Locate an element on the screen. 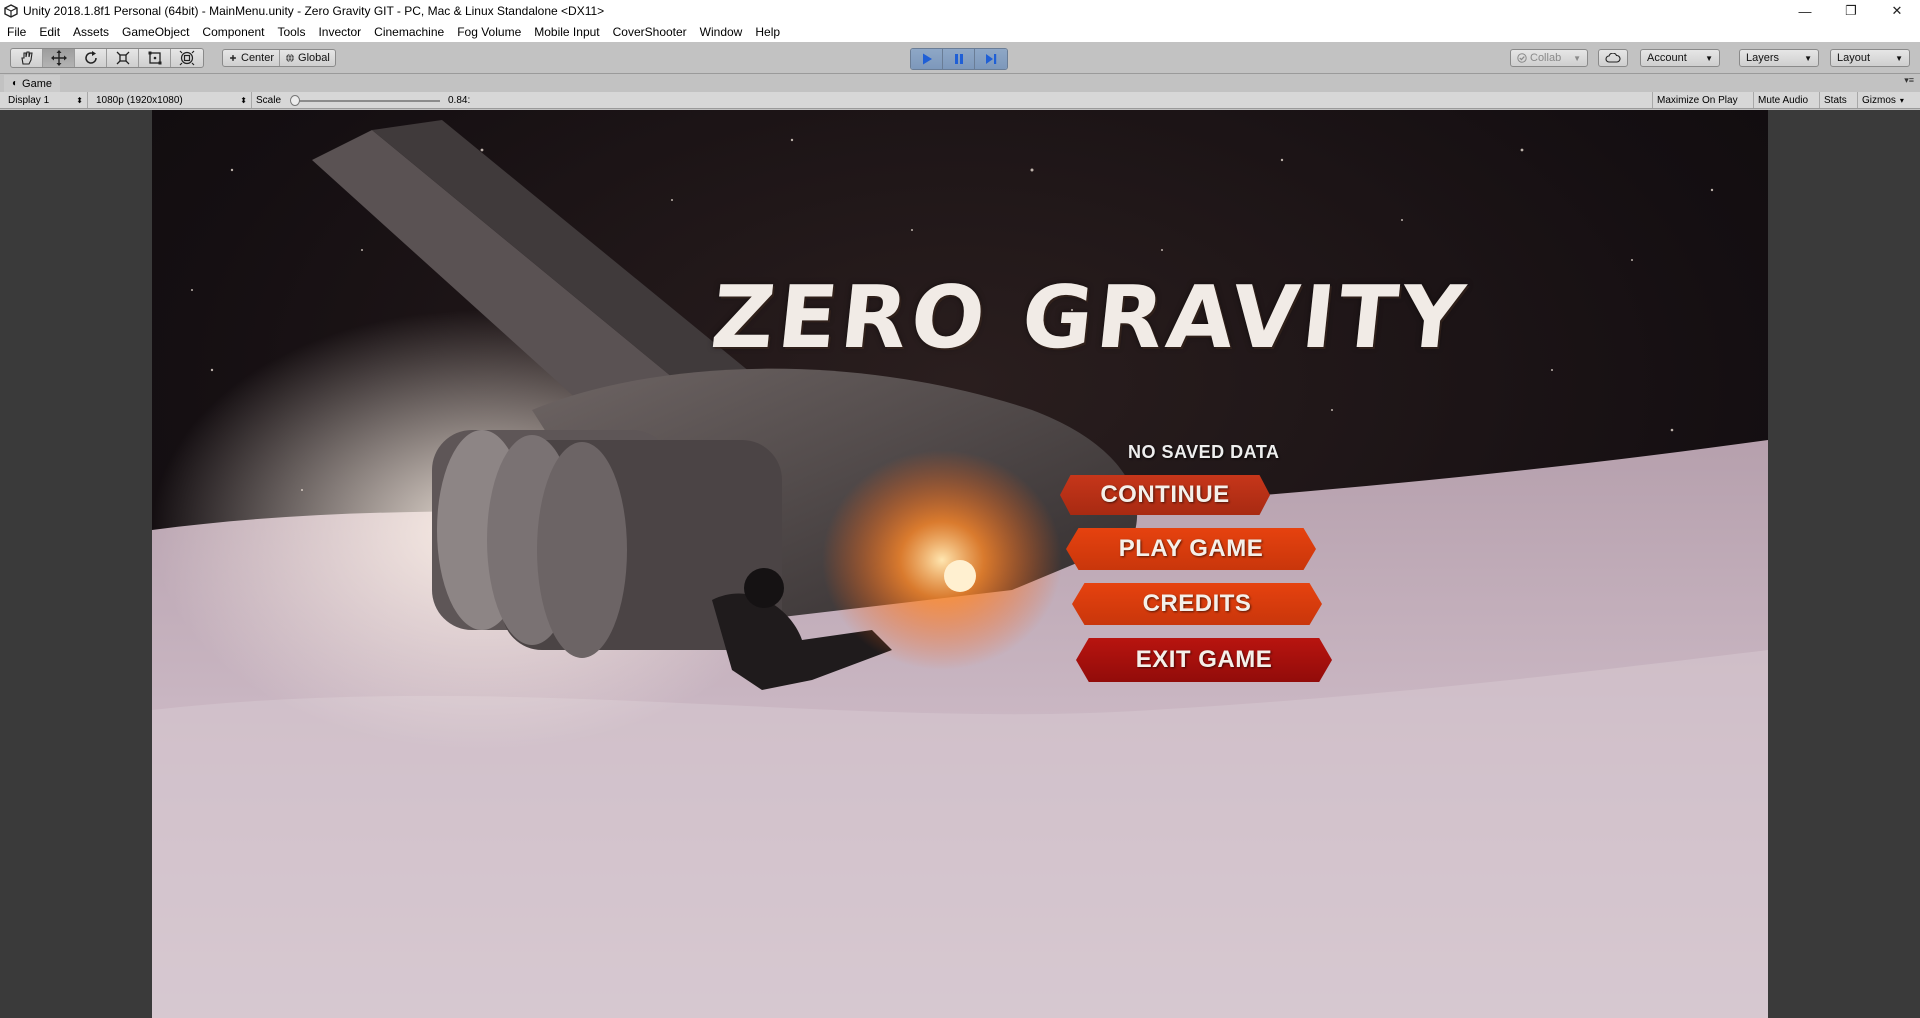 This screenshot has width=1920, height=1018. close-button: ✕ is located at coordinates (1897, 11).